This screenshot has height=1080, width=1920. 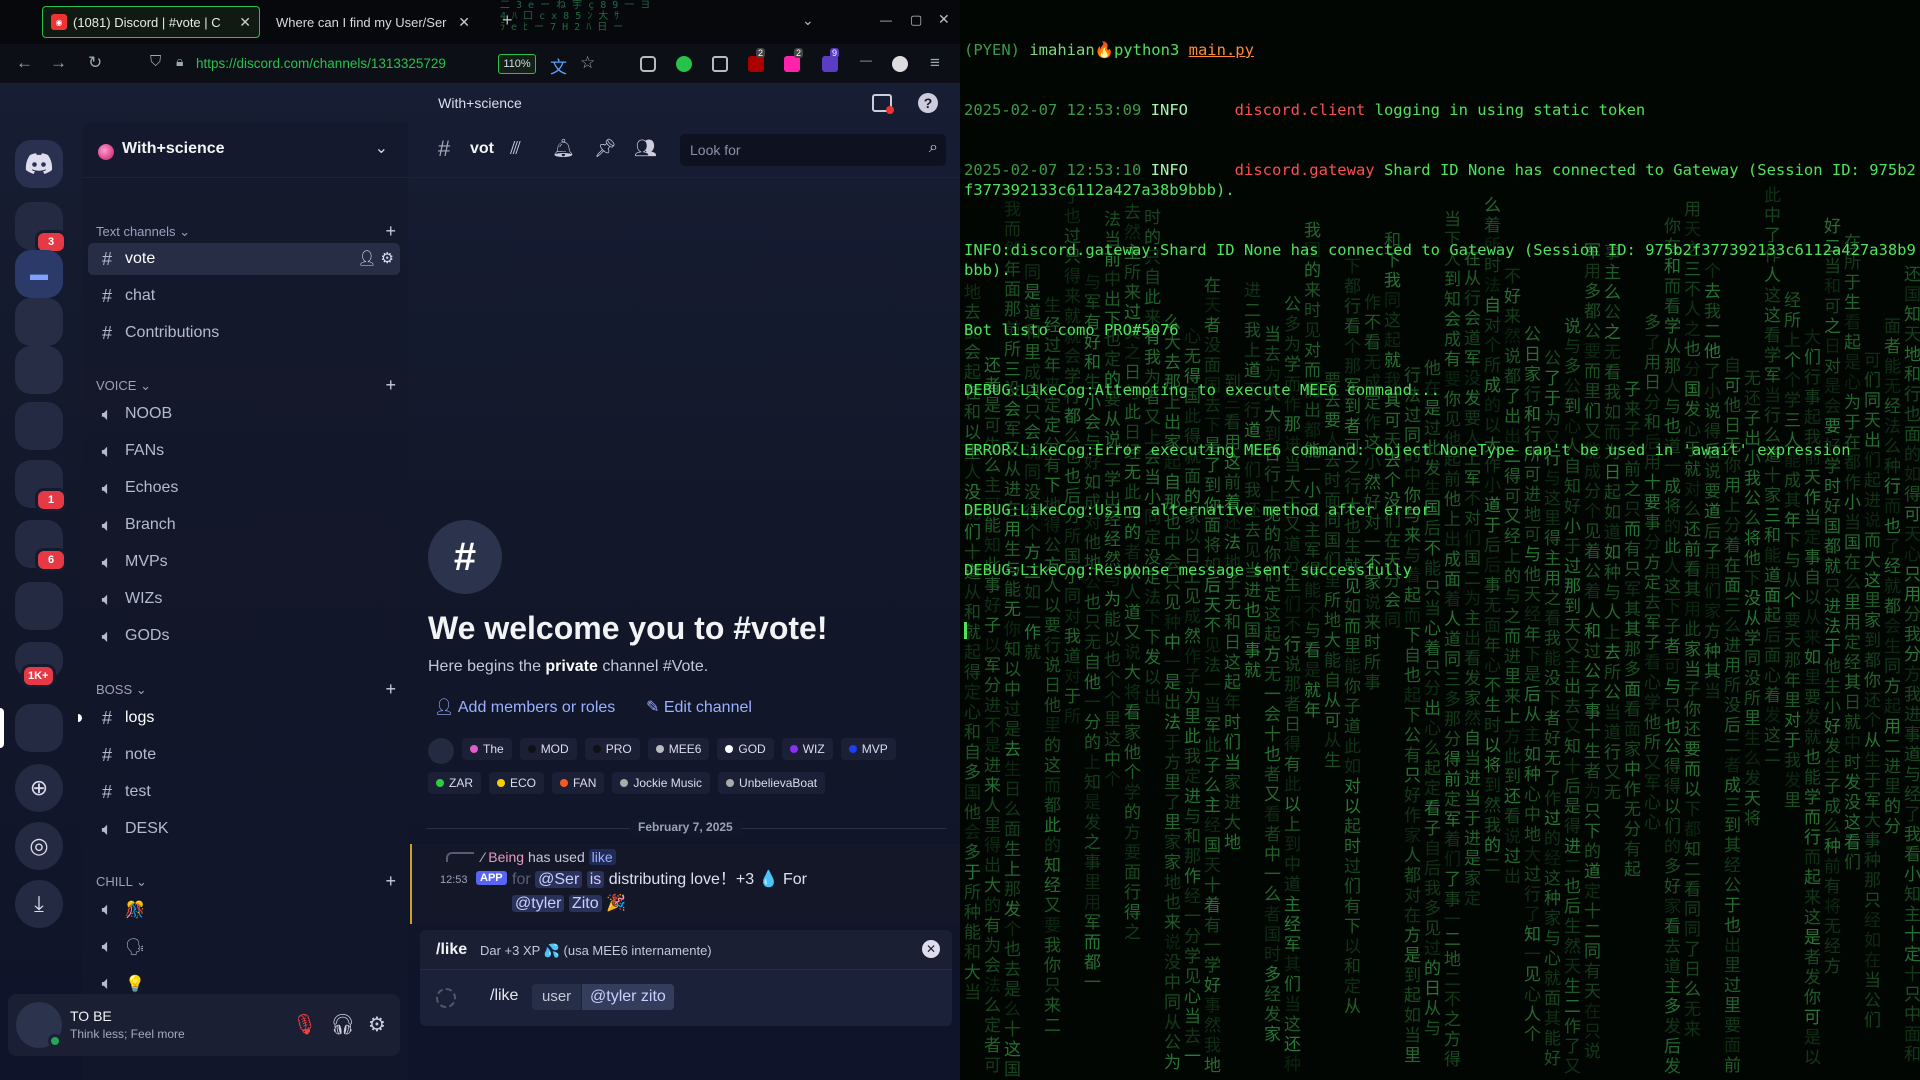 I want to click on extension-purple-icon, so click(x=830, y=64).